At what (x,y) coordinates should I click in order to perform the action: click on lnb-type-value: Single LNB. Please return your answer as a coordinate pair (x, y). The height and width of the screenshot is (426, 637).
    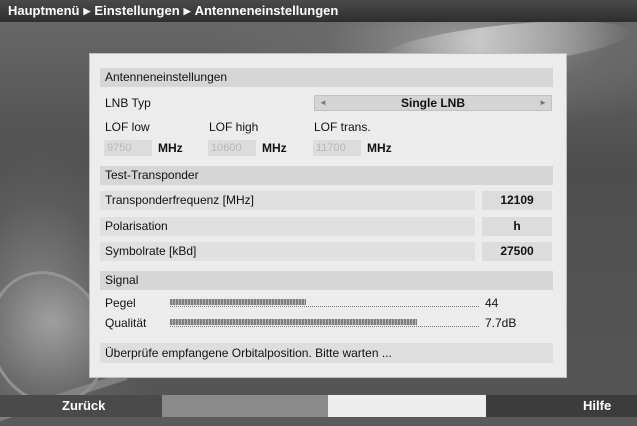
    Looking at the image, I should click on (432, 103).